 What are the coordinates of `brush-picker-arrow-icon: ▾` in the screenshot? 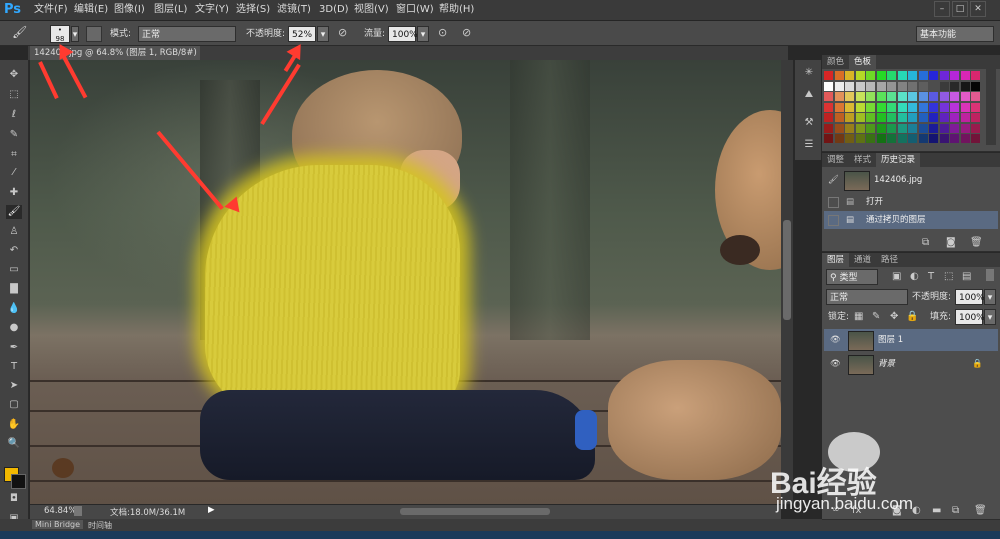 It's located at (75, 34).